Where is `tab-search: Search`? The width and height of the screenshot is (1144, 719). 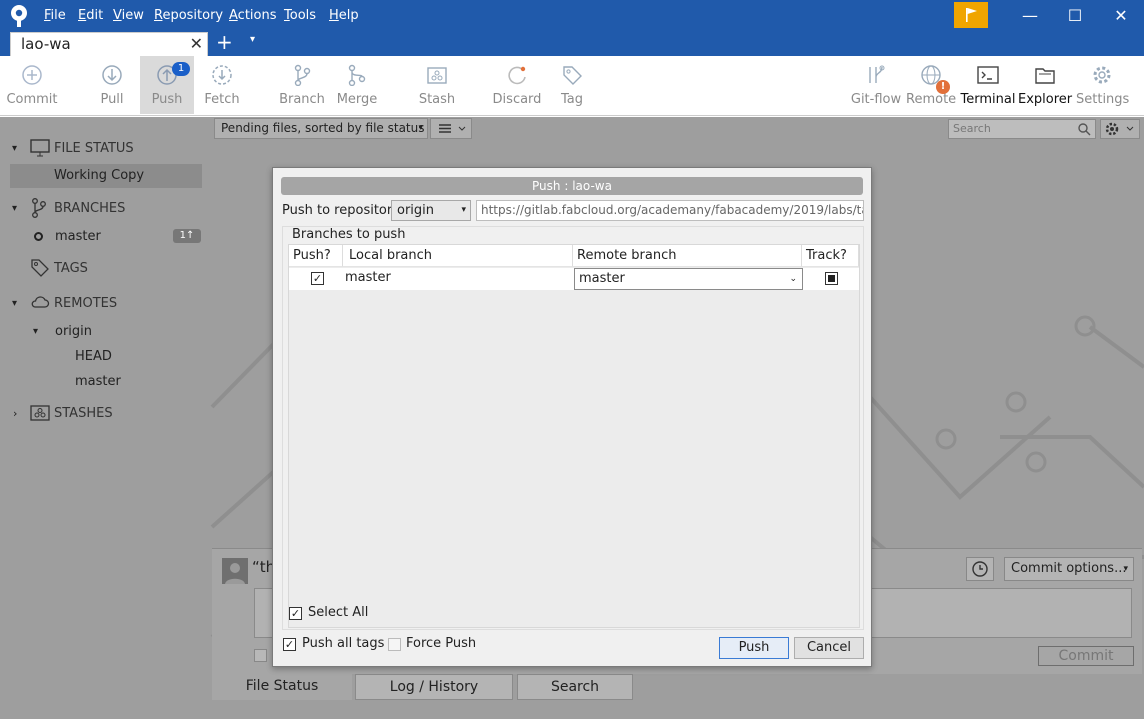 tab-search: Search is located at coordinates (575, 687).